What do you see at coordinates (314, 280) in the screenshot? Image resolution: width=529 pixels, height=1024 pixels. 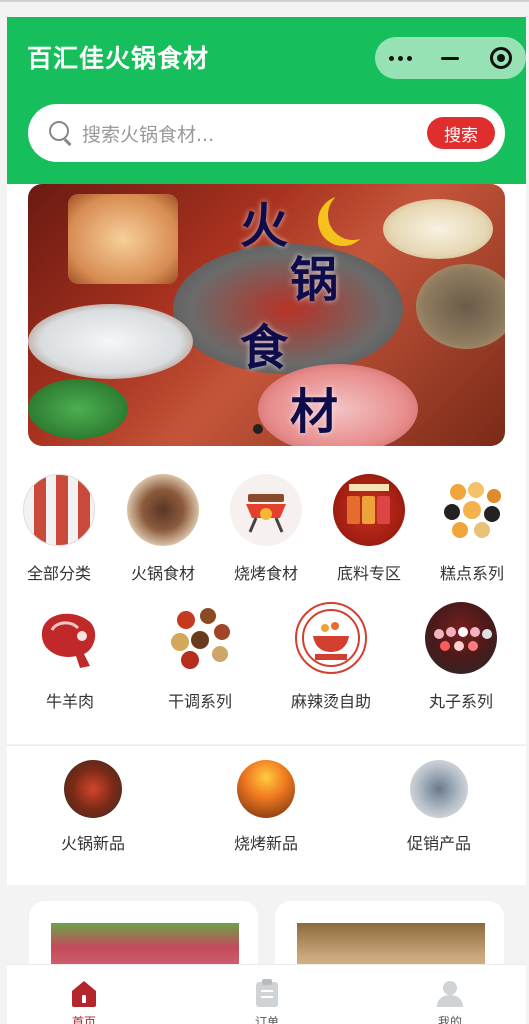 I see `banner-char: 锅` at bounding box center [314, 280].